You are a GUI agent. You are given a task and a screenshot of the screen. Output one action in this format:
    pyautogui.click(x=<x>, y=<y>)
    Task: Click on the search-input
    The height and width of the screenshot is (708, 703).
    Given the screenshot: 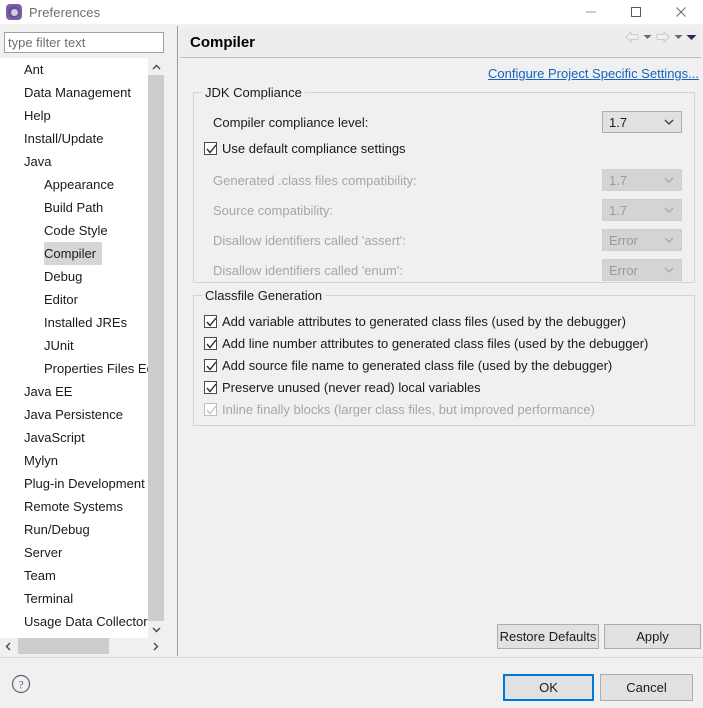 What is the action you would take?
    pyautogui.click(x=84, y=42)
    